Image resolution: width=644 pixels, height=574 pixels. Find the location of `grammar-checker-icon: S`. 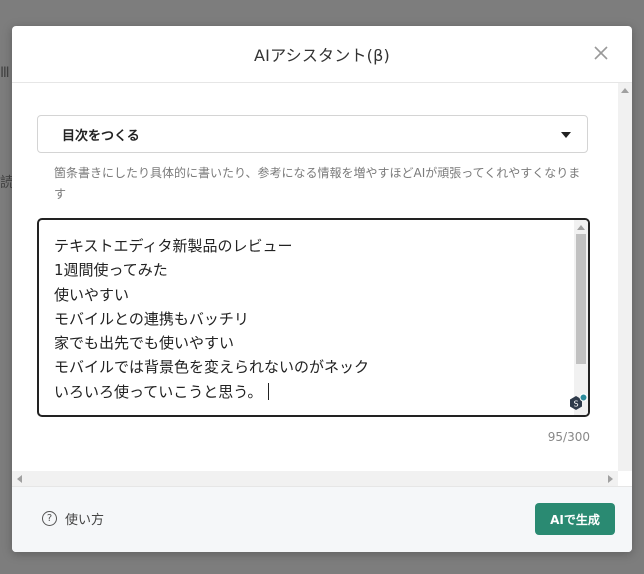

grammar-checker-icon: S is located at coordinates (578, 403).